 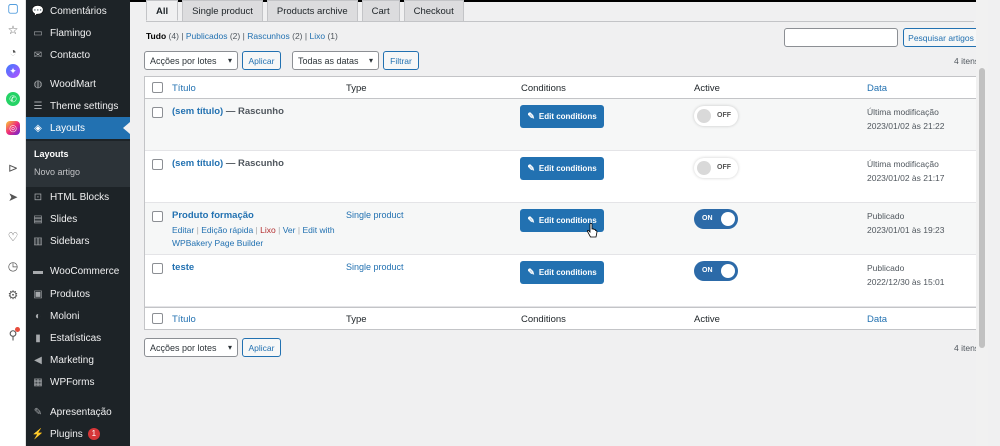 What do you see at coordinates (13, 52) in the screenshot?
I see `bell-icon: ◔` at bounding box center [13, 52].